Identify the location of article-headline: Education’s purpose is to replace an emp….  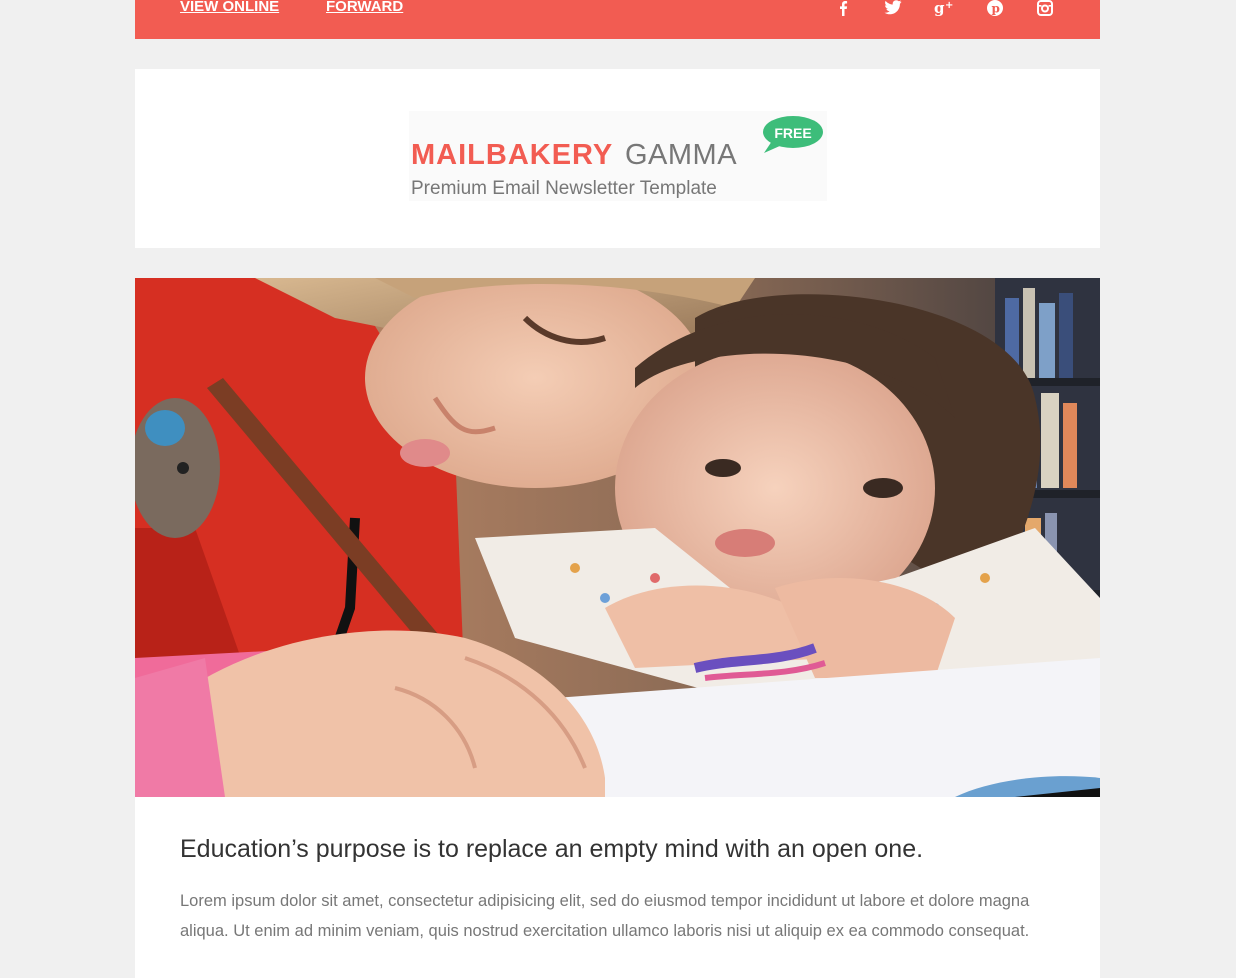
(552, 849).